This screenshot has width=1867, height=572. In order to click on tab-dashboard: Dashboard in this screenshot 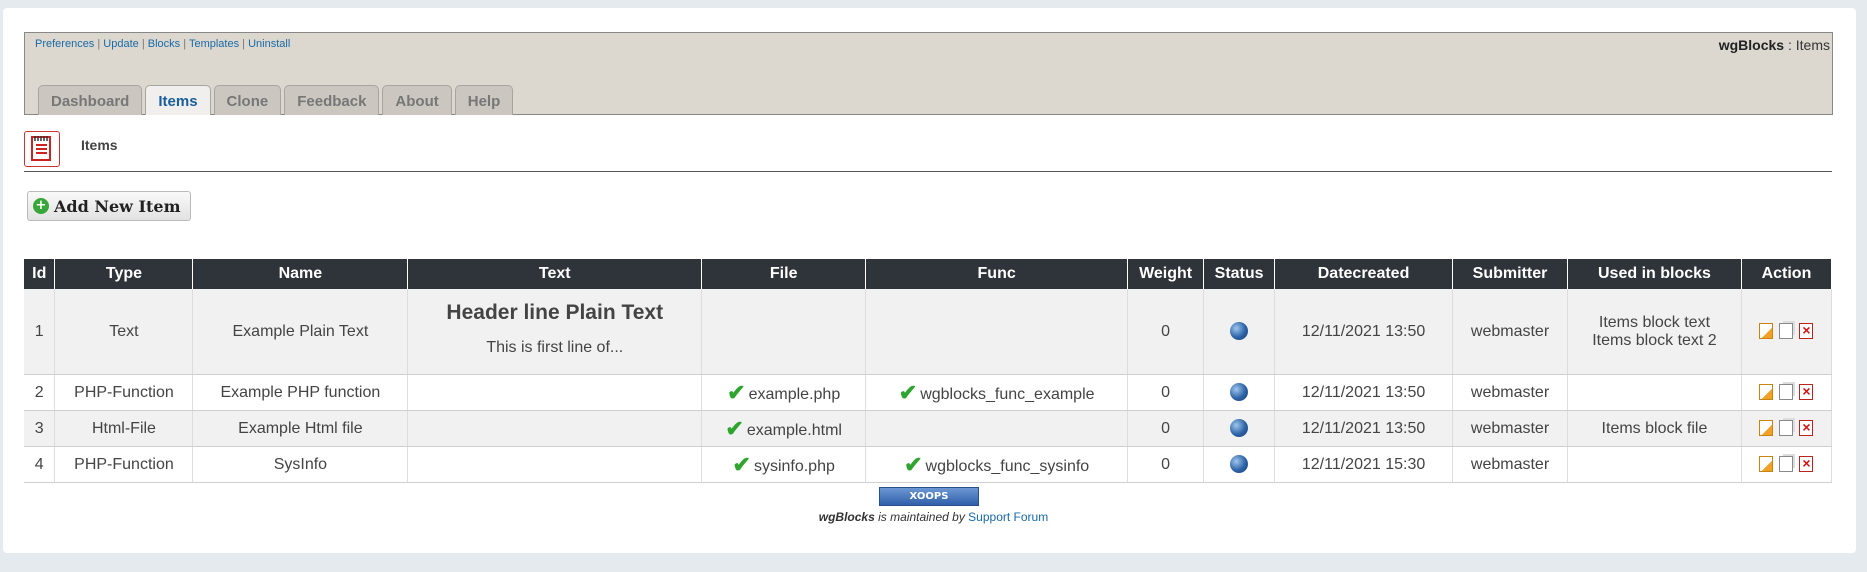, I will do `click(90, 100)`.